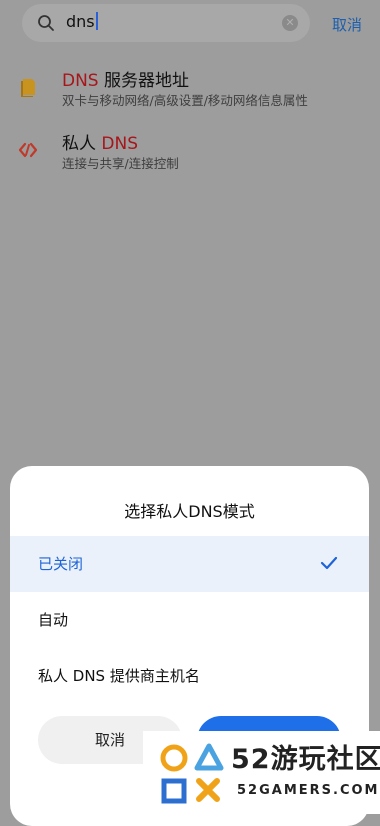  I want to click on search-result-private-dns: 私人 DNS 连接与共享/连接控制, so click(190, 152).